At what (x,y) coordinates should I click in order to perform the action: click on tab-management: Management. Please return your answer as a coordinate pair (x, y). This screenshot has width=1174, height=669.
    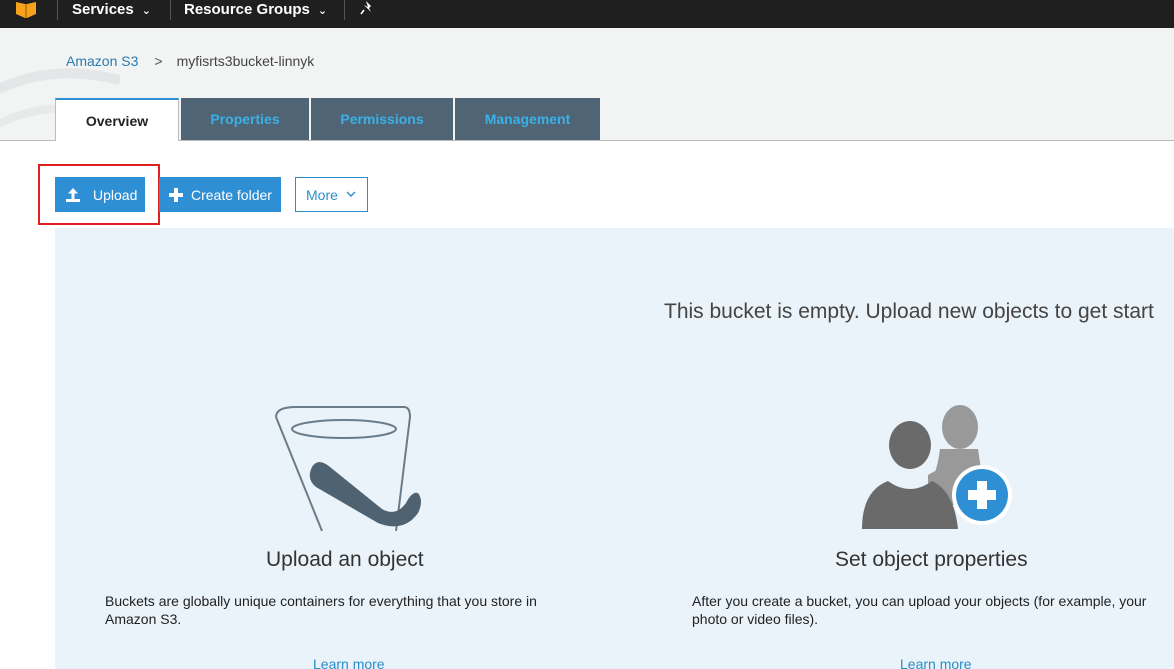
    Looking at the image, I should click on (527, 119).